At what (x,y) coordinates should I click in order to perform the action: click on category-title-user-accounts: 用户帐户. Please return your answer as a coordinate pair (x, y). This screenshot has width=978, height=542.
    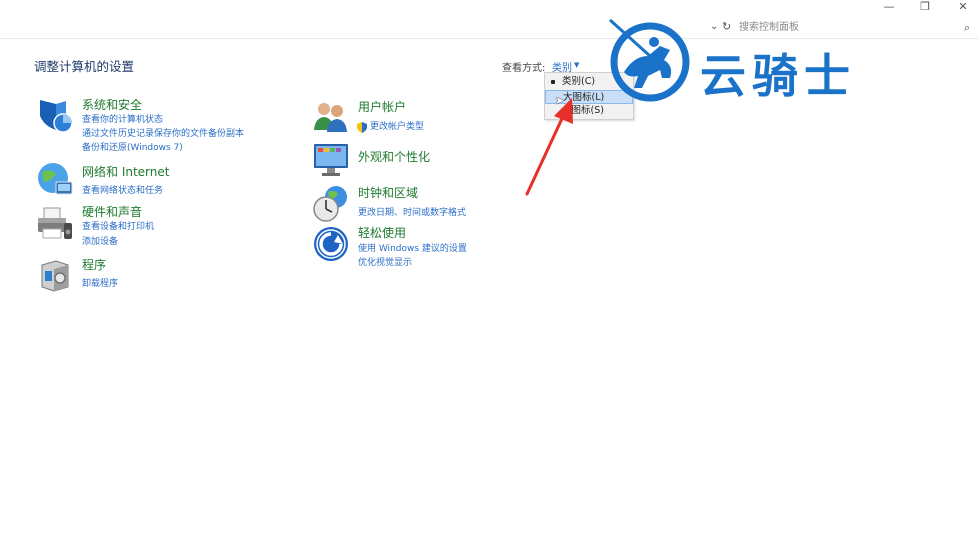
    Looking at the image, I should click on (382, 106).